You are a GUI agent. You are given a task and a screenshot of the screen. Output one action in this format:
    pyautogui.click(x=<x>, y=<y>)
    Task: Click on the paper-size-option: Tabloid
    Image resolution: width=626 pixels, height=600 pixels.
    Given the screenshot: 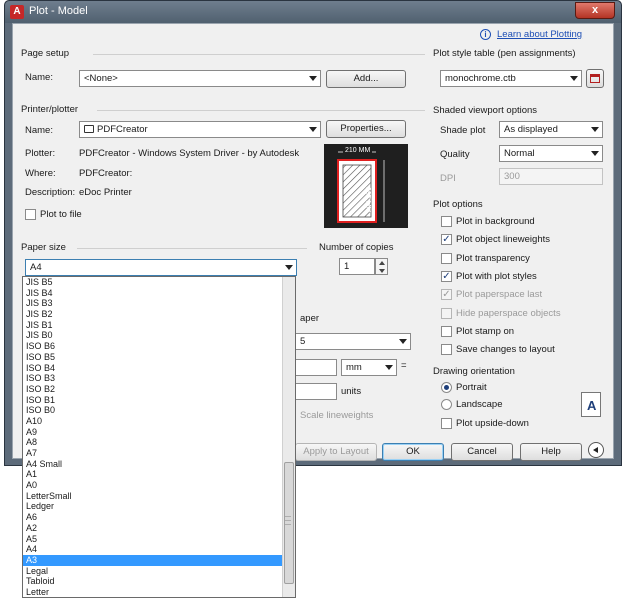 What is the action you would take?
    pyautogui.click(x=159, y=581)
    